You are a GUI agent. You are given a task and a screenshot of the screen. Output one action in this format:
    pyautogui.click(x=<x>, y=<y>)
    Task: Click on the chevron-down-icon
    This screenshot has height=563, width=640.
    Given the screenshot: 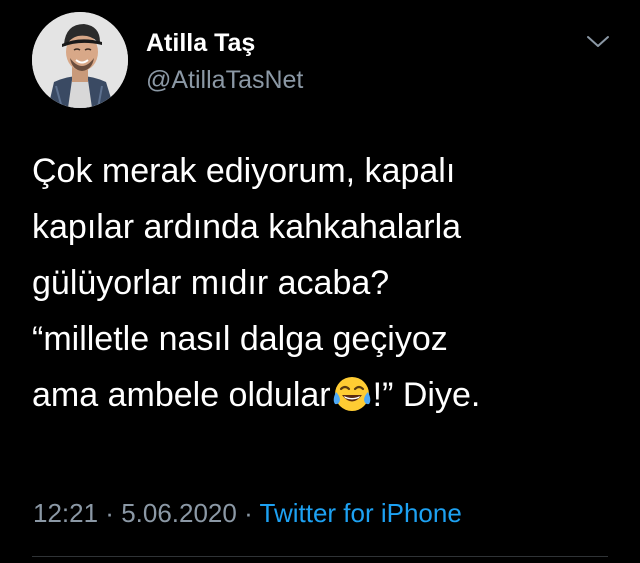 What is the action you would take?
    pyautogui.click(x=598, y=41)
    